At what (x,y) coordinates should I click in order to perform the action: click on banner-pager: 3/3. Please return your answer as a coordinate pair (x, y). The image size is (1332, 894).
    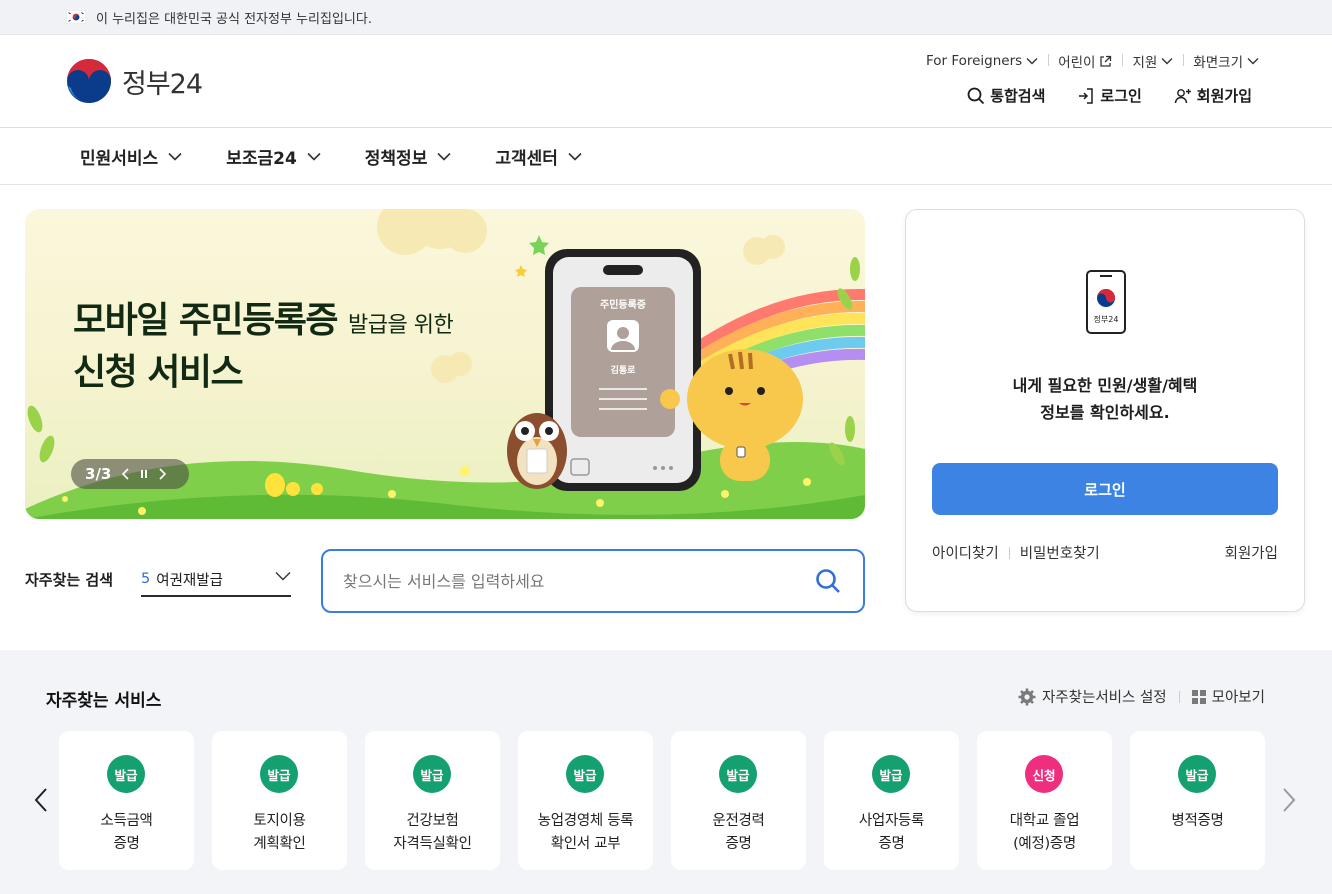
    Looking at the image, I should click on (130, 474).